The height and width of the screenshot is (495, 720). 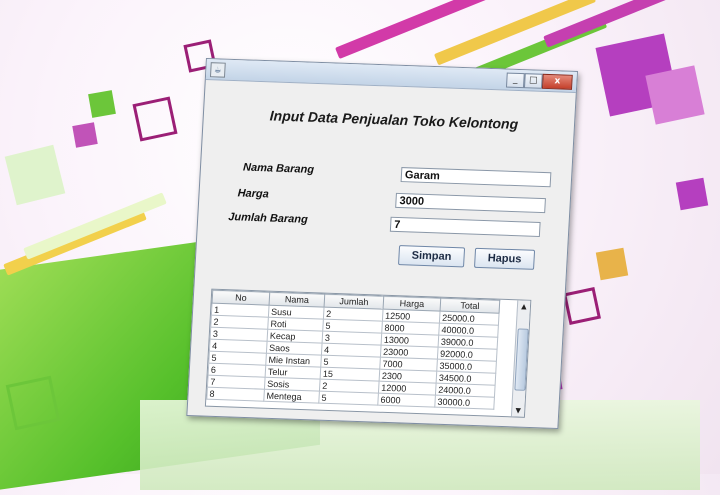 What do you see at coordinates (235, 394) in the screenshot?
I see `table-cell: 8` at bounding box center [235, 394].